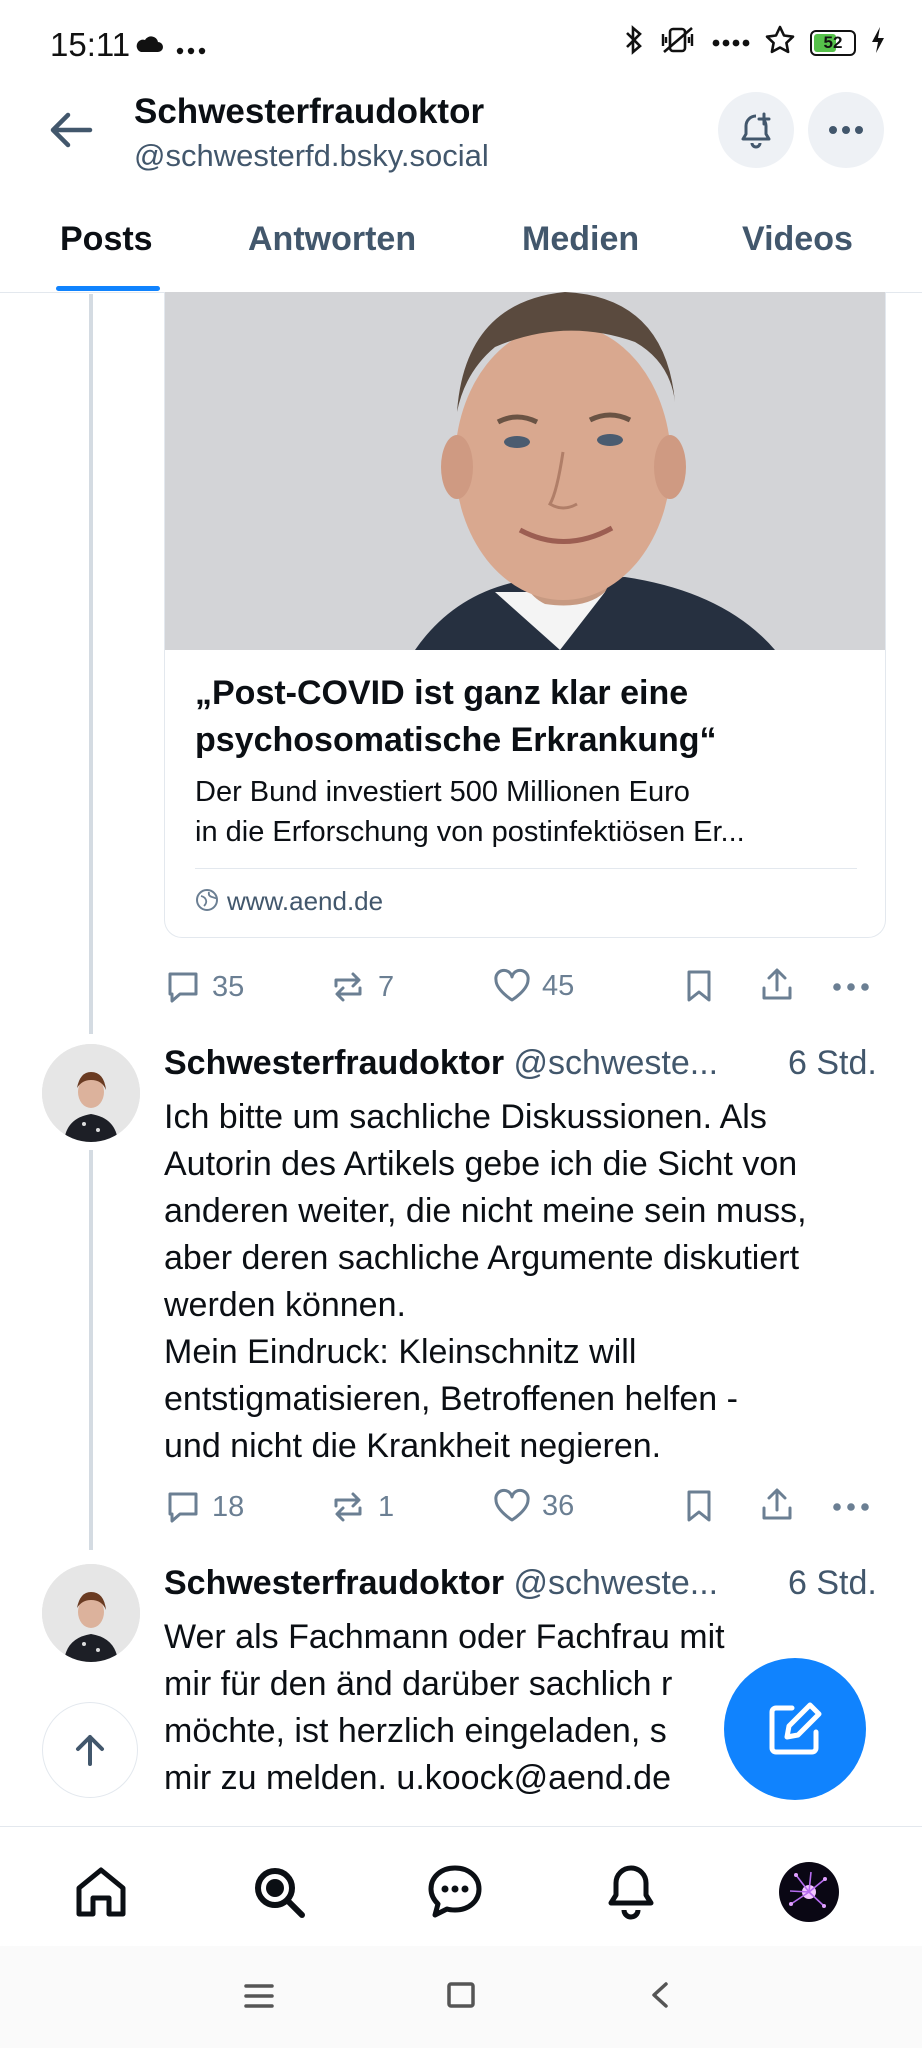 This screenshot has height=2048, width=922. I want to click on compose-post-button, so click(795, 1729).